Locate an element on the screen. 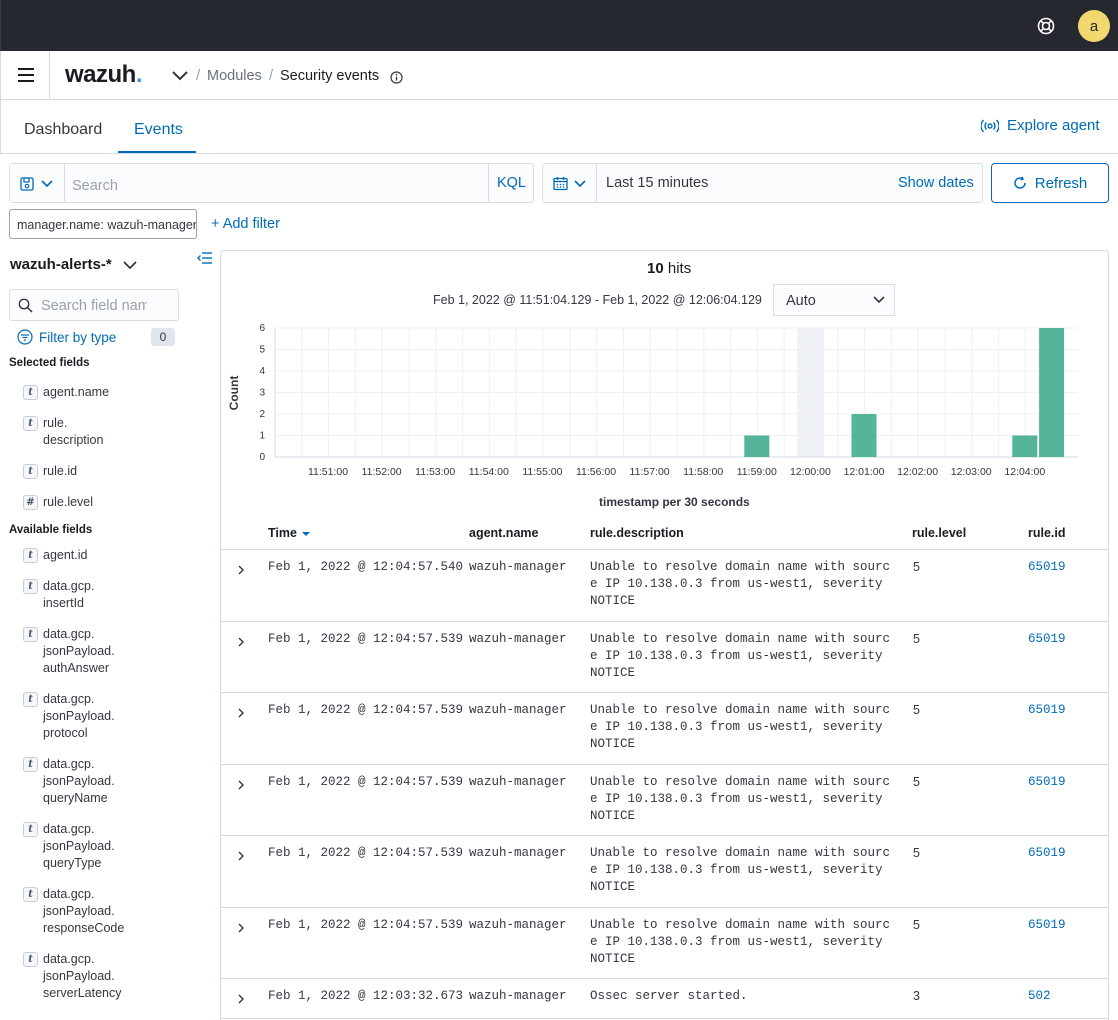 The width and height of the screenshot is (1118, 1020). field-search-input: Search field names is located at coordinates (94, 306).